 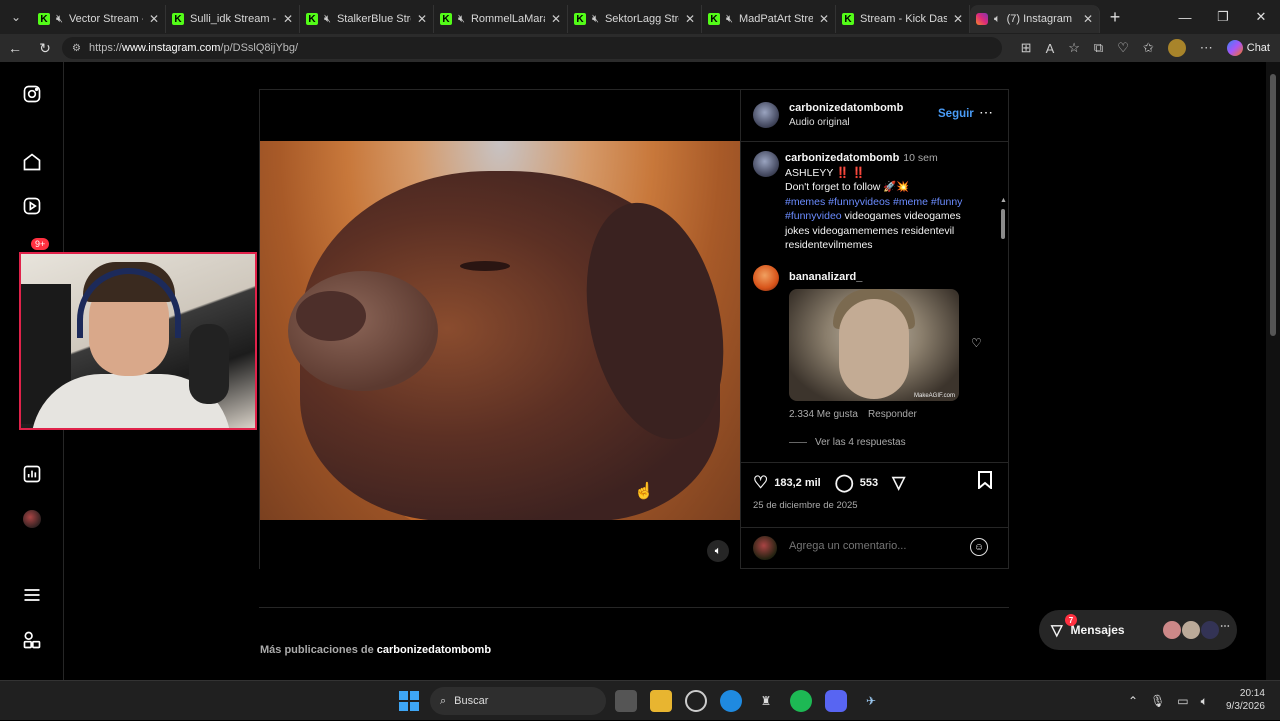 I want to click on back-icon: ←, so click(x=15, y=48).